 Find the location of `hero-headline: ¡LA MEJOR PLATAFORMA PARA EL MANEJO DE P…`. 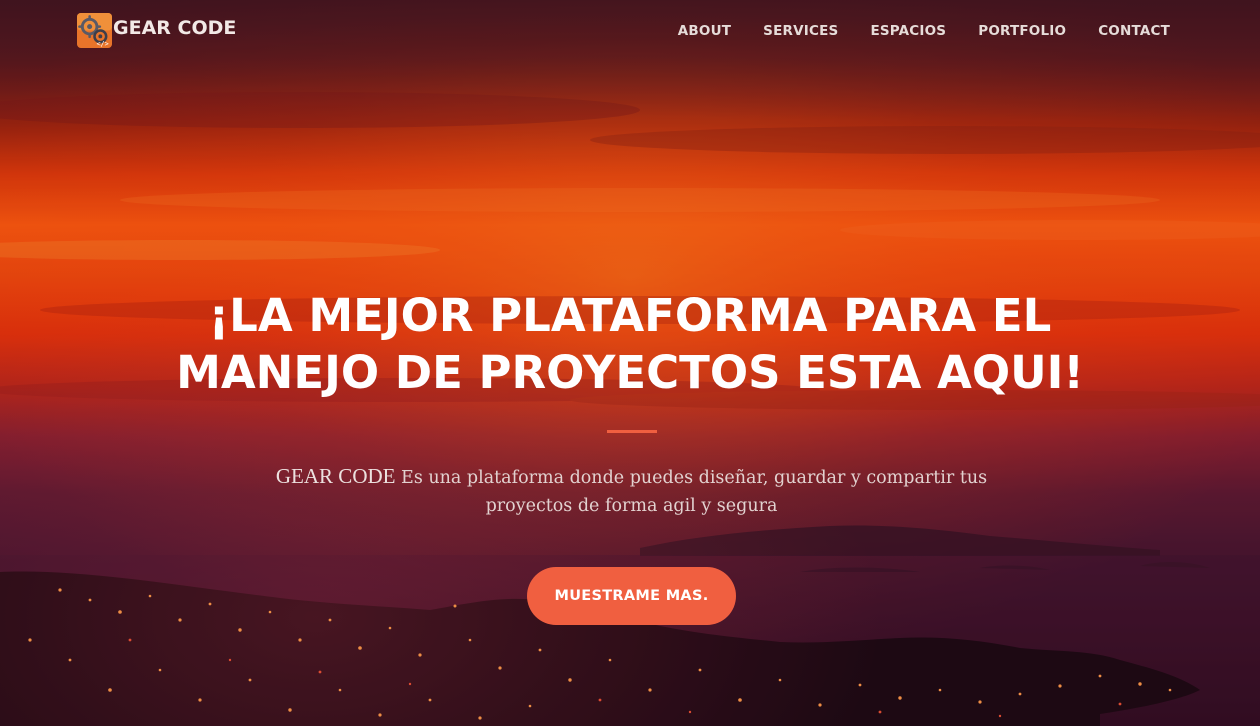

hero-headline: ¡LA MEJOR PLATAFORMA PARA EL MANEJO DE P… is located at coordinates (630, 344).